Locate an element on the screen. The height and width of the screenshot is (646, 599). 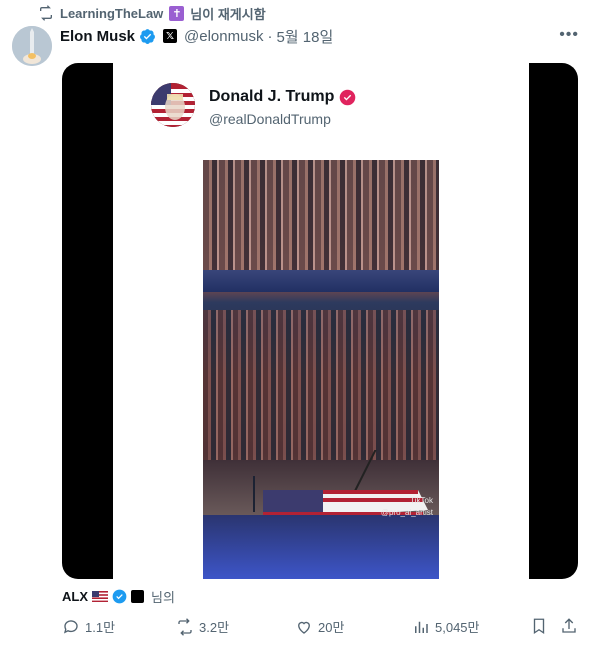
x-logo-icon: 𝕏 is located at coordinates (170, 36).